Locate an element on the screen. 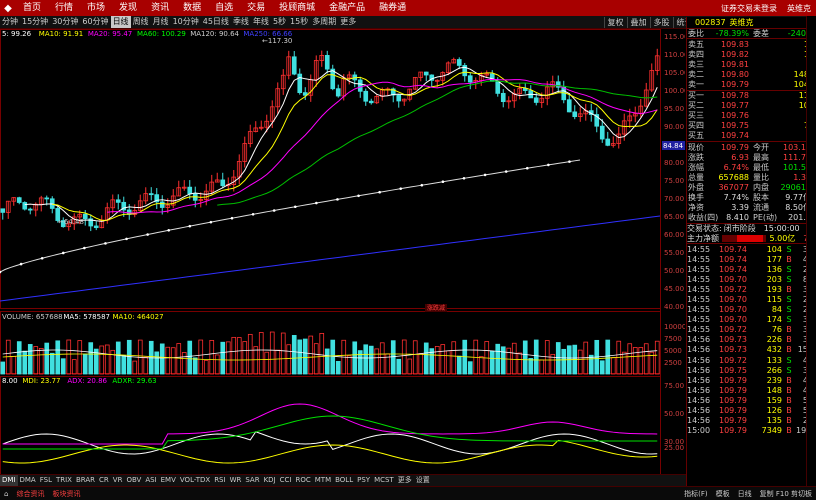 The width and height of the screenshot is (816, 500). period-tab: 15秒 is located at coordinates (299, 22).